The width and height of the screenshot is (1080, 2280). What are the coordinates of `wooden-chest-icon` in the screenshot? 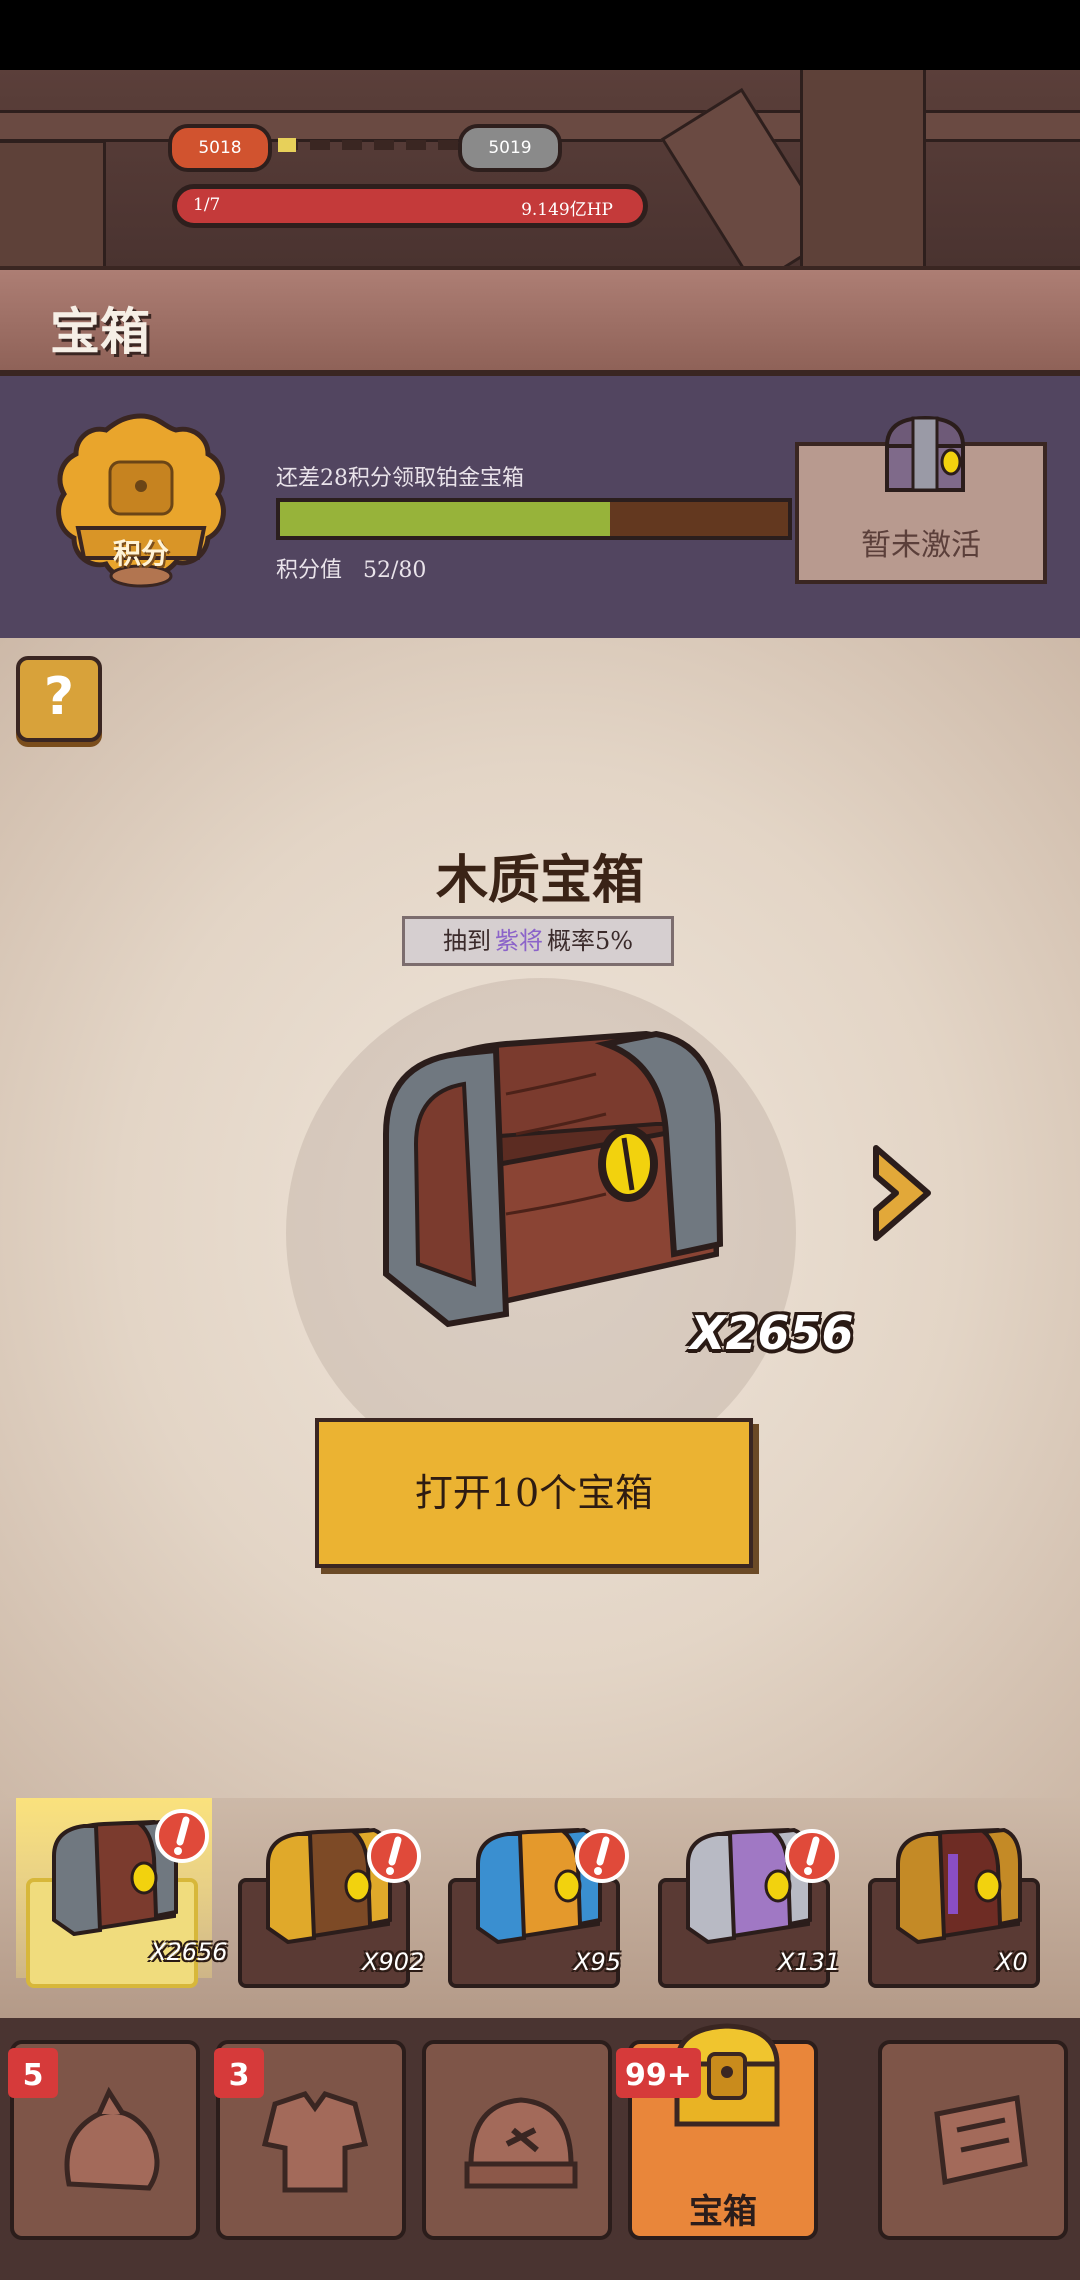 It's located at (546, 1179).